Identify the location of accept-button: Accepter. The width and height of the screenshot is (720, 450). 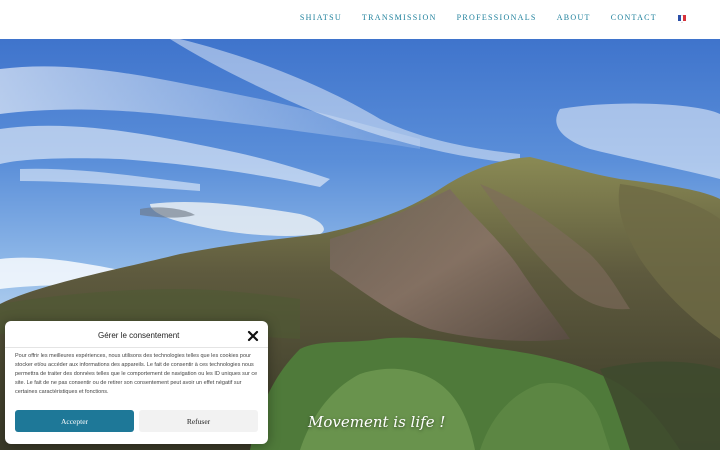
(74, 421).